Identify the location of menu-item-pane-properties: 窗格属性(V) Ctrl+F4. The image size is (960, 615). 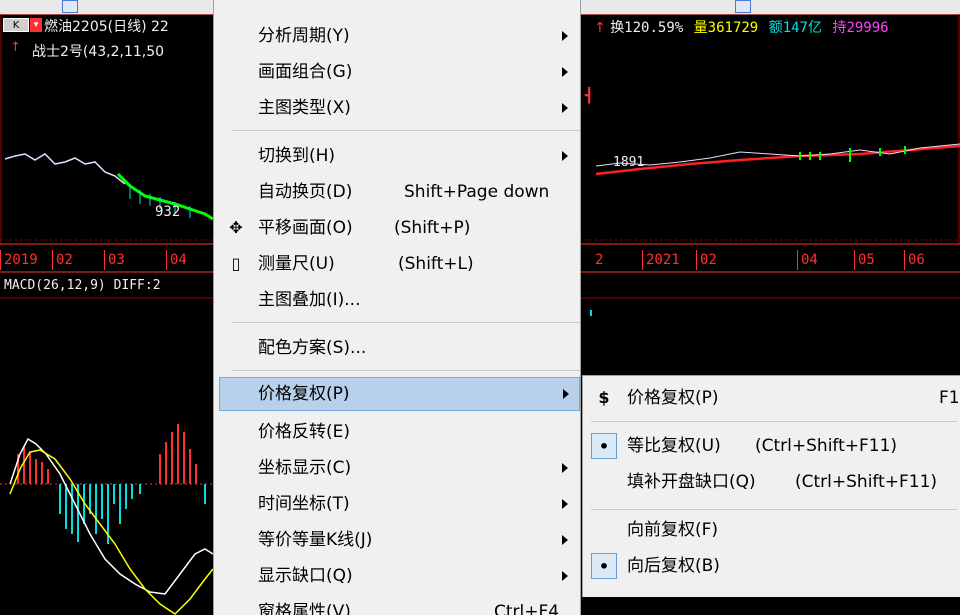
(398, 604).